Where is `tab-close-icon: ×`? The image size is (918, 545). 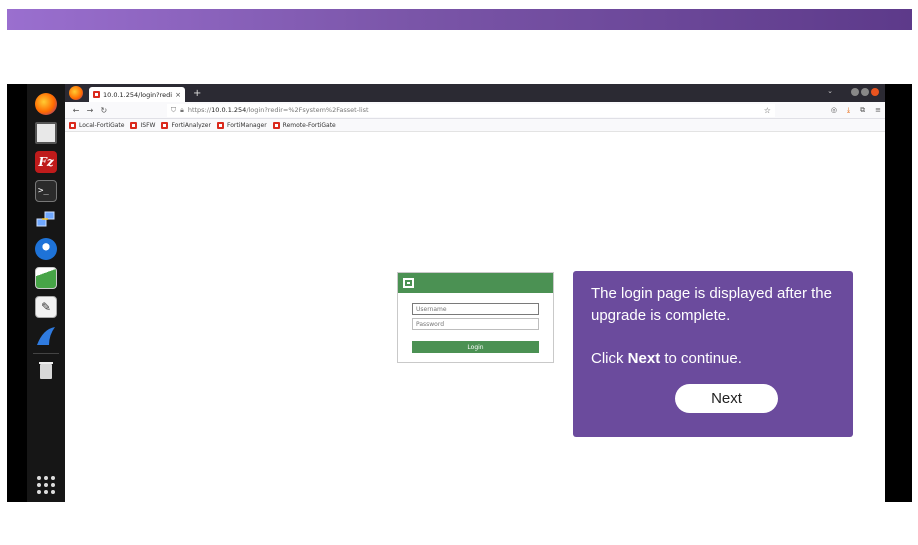
tab-close-icon: × is located at coordinates (178, 95).